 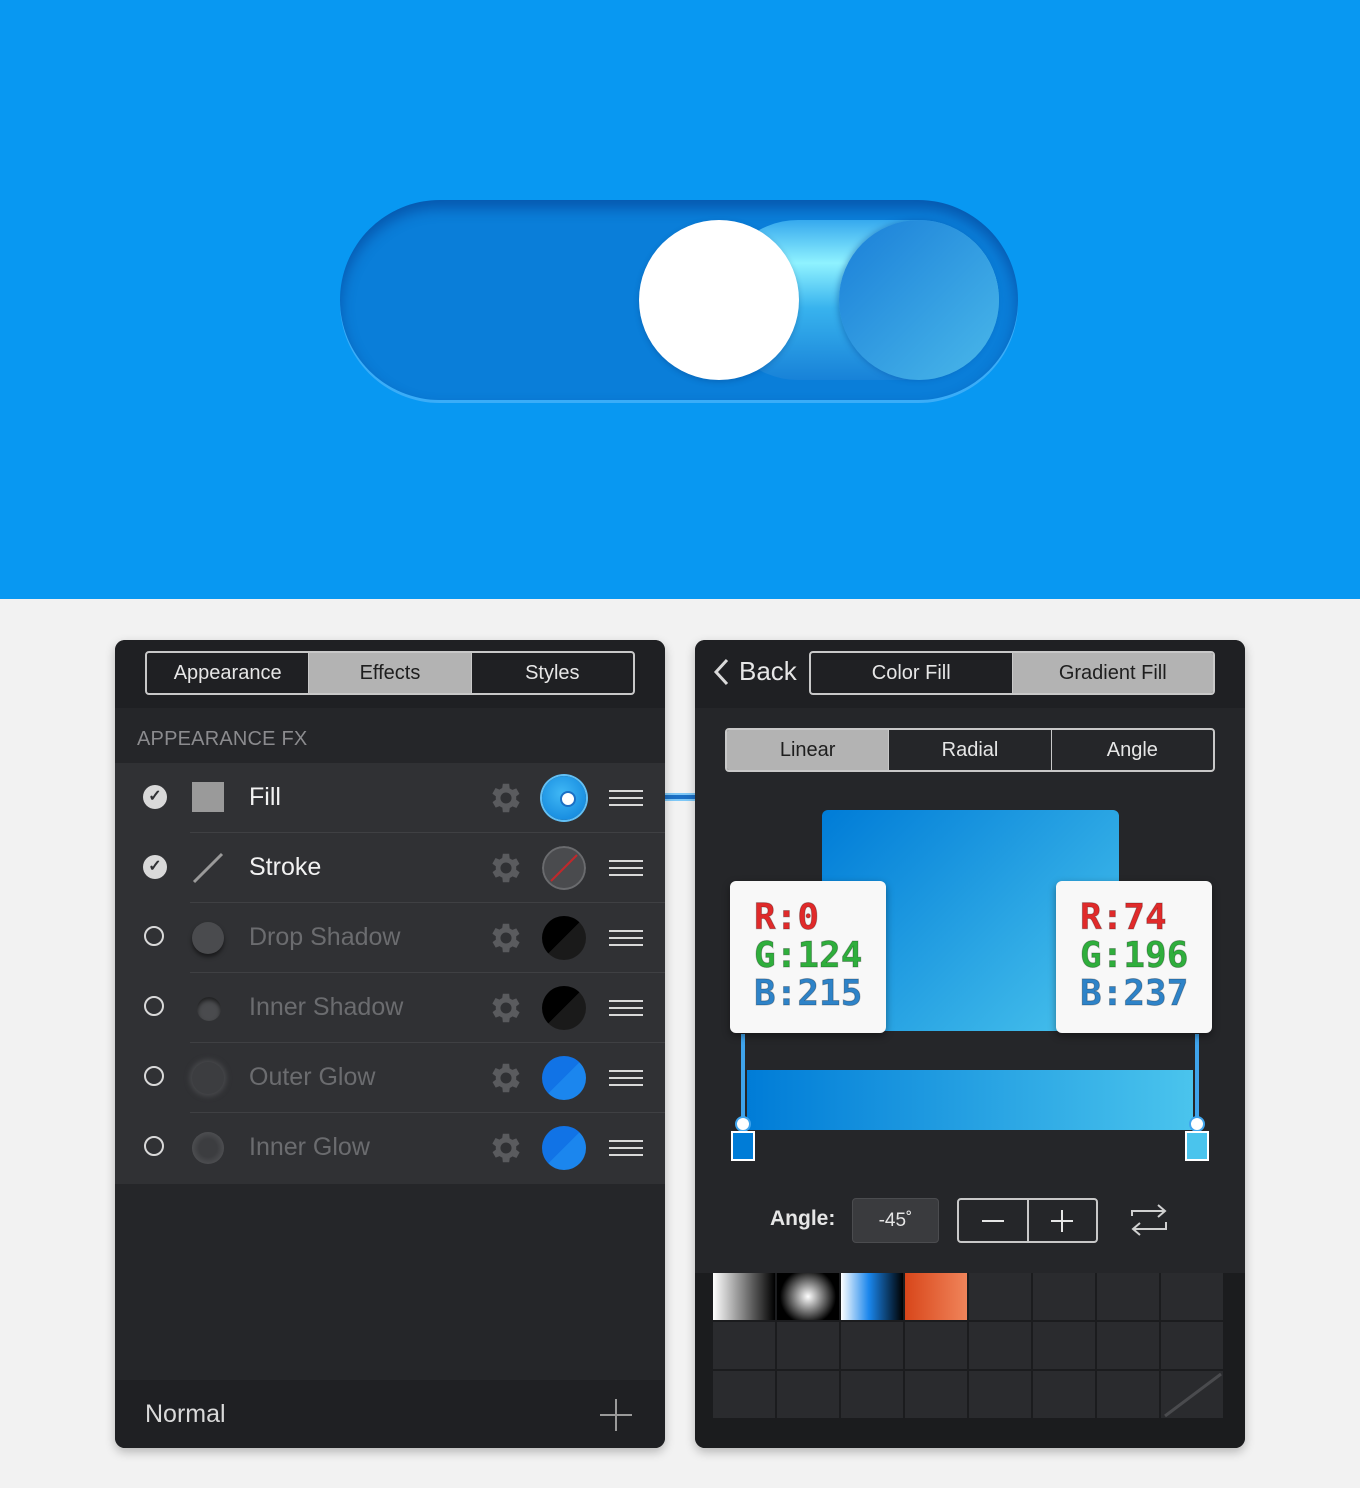 I want to click on inner-shadow-icon, so click(x=209, y=1009).